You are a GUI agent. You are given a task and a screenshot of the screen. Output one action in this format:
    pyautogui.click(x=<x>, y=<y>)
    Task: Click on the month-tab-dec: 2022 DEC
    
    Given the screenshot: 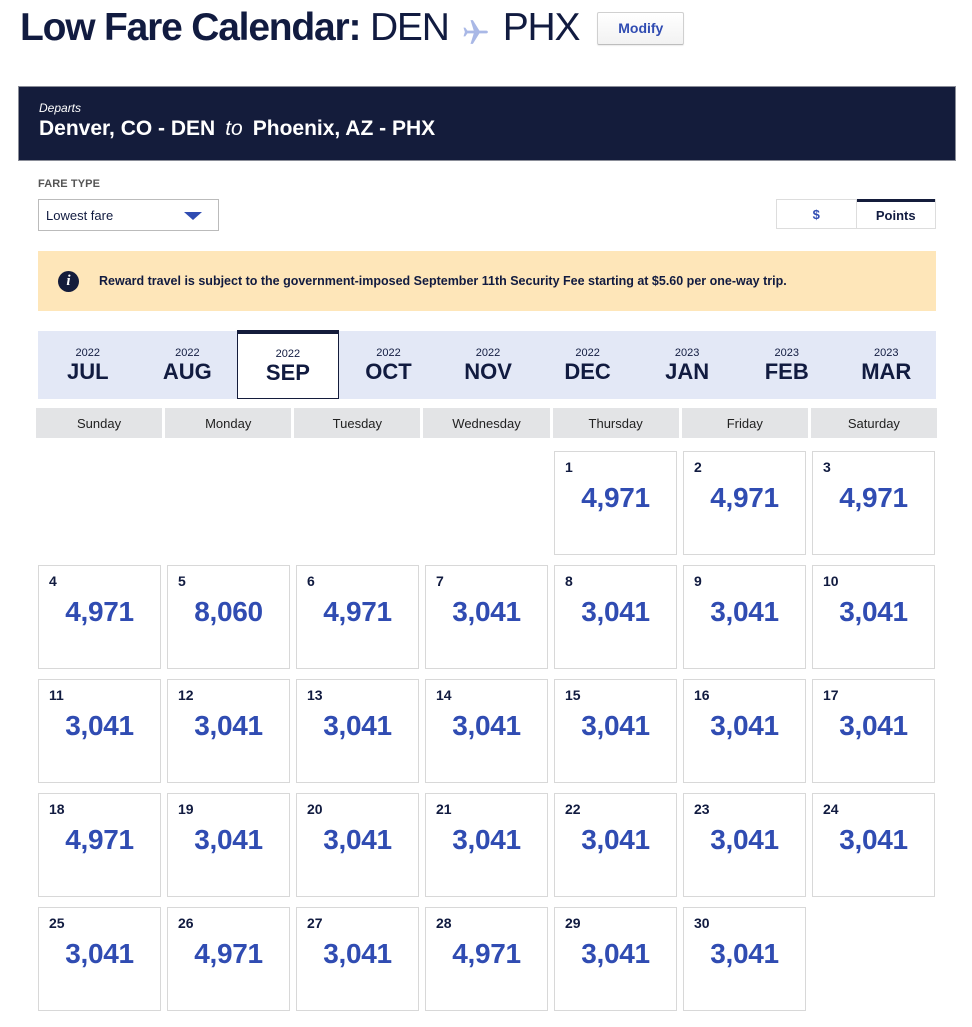 What is the action you would take?
    pyautogui.click(x=588, y=365)
    